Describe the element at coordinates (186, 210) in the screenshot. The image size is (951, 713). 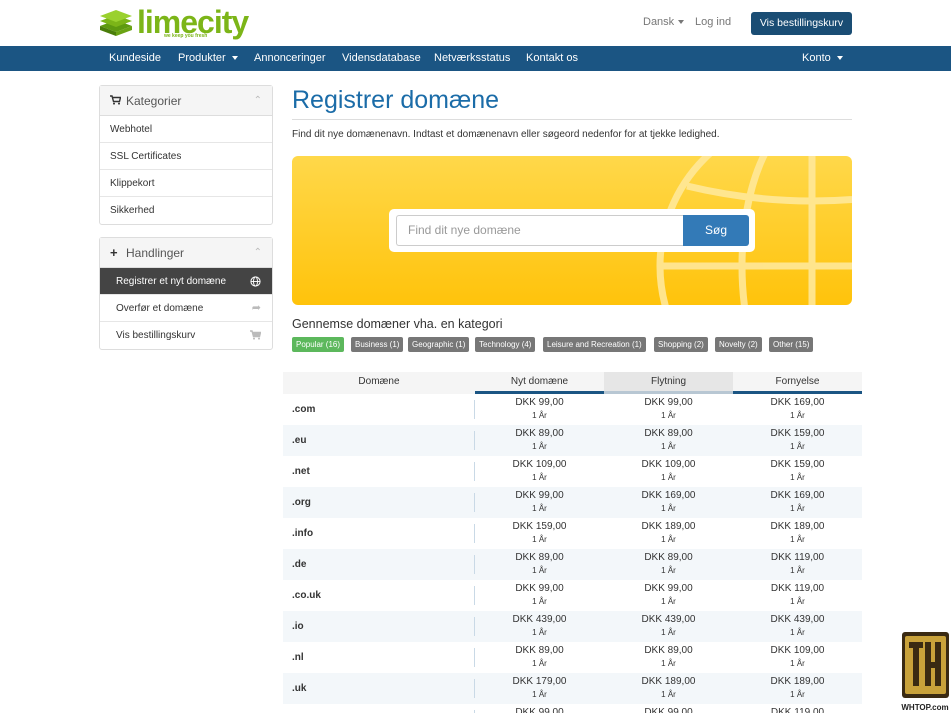
I see `sidebar-item-sikkerhed: Sikkerhed` at that location.